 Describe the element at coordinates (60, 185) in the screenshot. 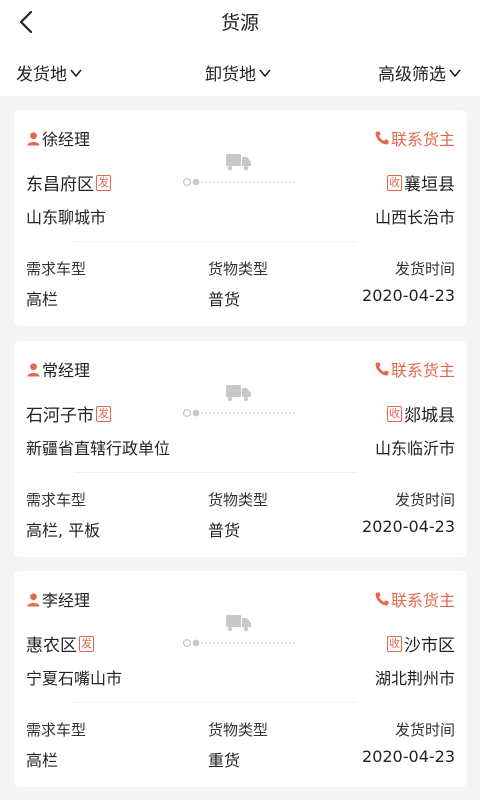

I see `origin-district-text: 东昌府区` at that location.